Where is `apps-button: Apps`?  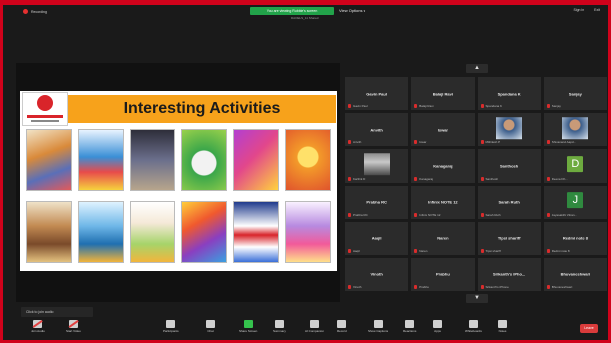
apps-button: Apps is located at coordinates (437, 326).